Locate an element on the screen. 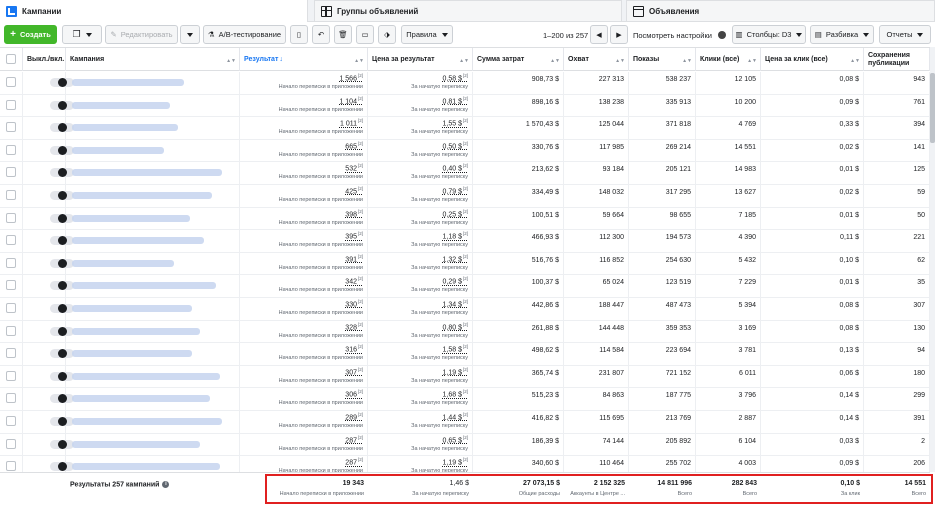 This screenshot has width=935, height=506. clipboard-button: ▯ is located at coordinates (299, 34).